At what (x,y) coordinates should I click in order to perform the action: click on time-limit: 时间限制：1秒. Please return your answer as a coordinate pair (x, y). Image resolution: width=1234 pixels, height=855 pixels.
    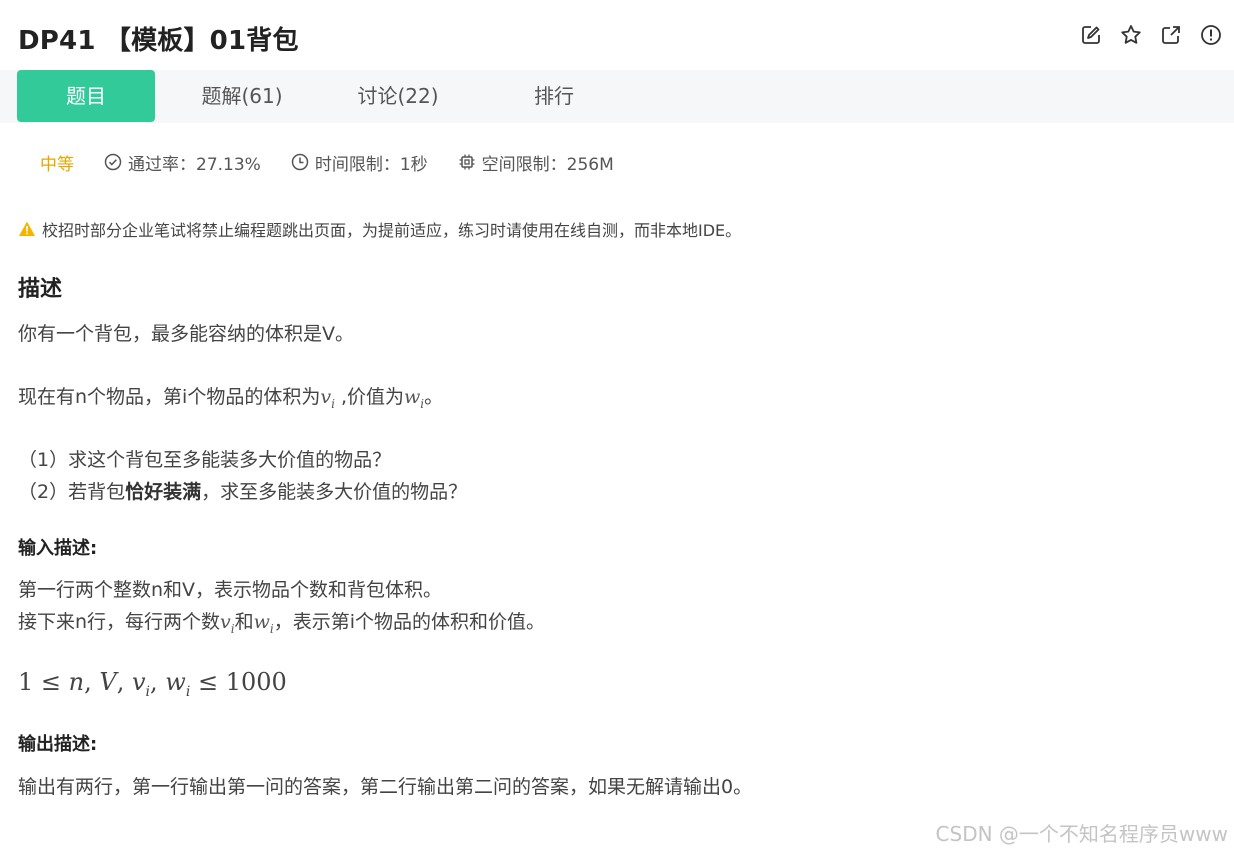
    Looking at the image, I should click on (359, 162).